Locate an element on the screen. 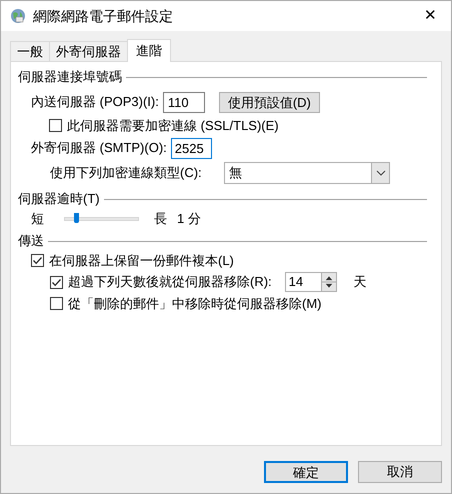  window-title: 網際網路電子郵件設定 is located at coordinates (103, 16).